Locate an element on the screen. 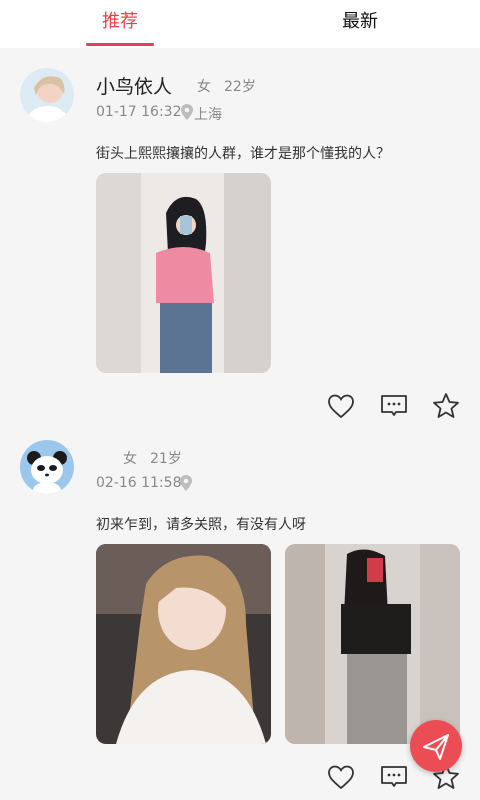 The width and height of the screenshot is (480, 800). tab-latest: 最新 is located at coordinates (360, 24).